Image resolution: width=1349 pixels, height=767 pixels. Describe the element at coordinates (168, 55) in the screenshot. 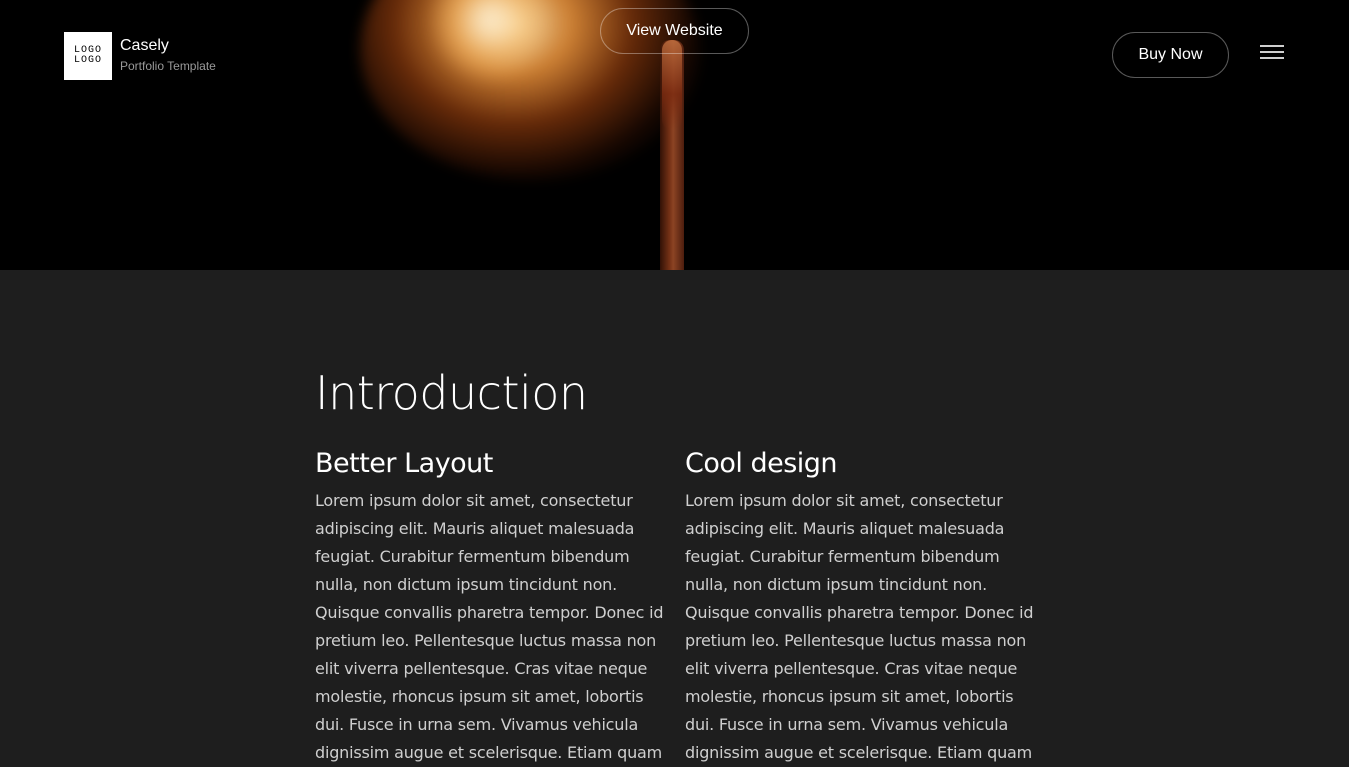

I see `brand-text: Casely Portfolio Template` at that location.